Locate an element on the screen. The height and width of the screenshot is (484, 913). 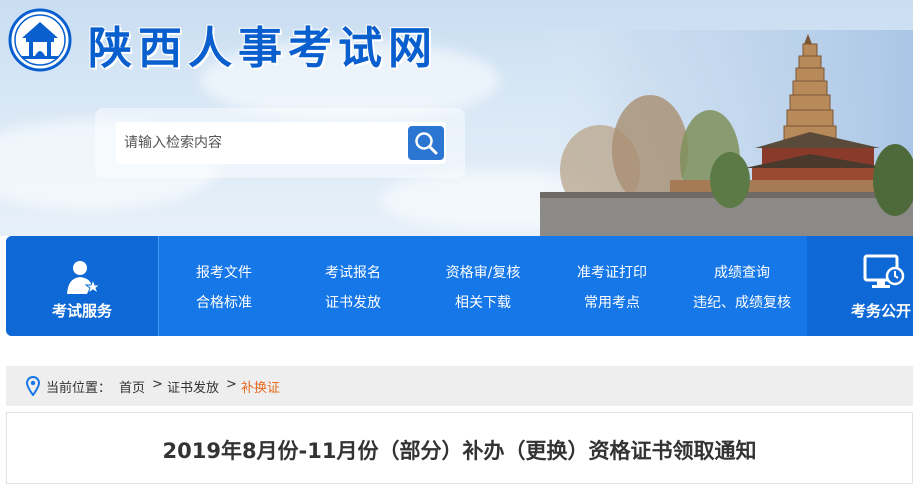
nav-link-qualification-standard: 合格标准 is located at coordinates (224, 302).